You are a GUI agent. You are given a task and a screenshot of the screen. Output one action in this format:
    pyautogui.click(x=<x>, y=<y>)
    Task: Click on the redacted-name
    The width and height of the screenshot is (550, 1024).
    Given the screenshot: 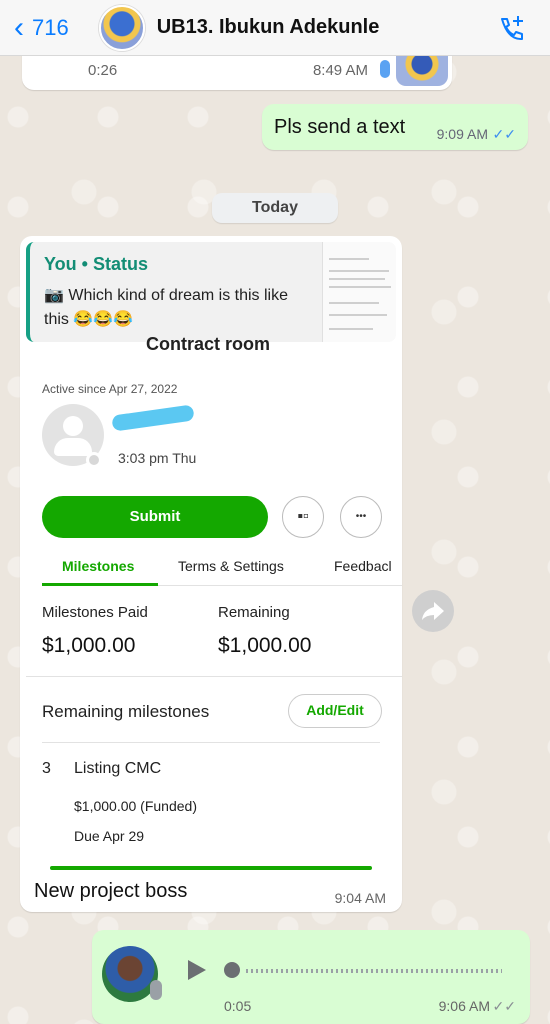 What is the action you would take?
    pyautogui.click(x=153, y=418)
    